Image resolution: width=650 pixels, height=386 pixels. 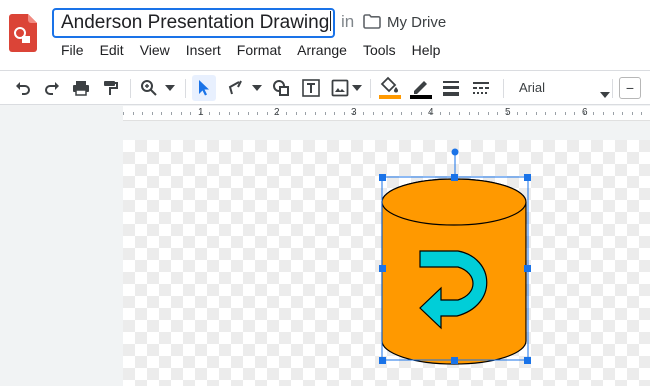 What do you see at coordinates (112, 50) in the screenshot?
I see `menu-edit: Edit` at bounding box center [112, 50].